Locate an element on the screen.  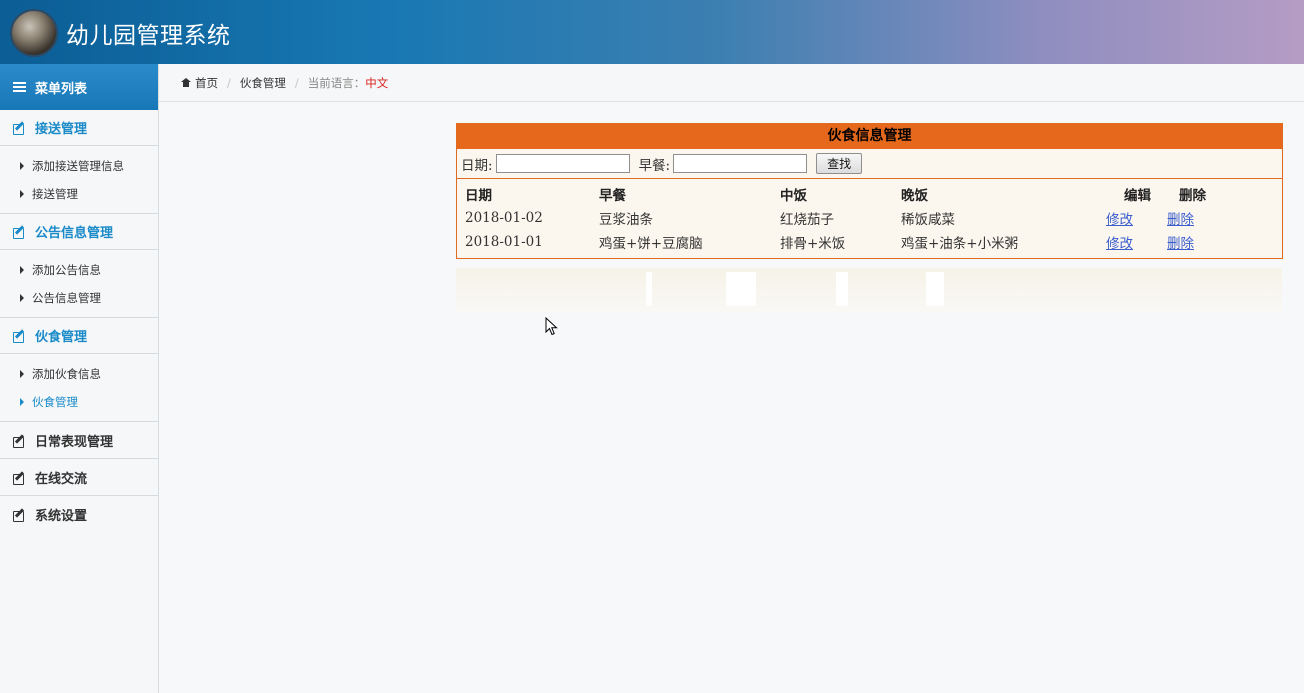
sidebar-group-chat: 在线交流 is located at coordinates (79, 477).